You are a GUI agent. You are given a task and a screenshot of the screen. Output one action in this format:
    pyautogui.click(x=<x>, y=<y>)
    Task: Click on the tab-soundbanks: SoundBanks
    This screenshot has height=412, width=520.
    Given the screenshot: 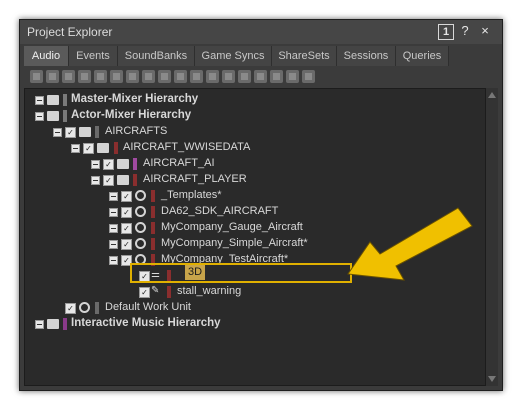 What is the action you would take?
    pyautogui.click(x=156, y=56)
    